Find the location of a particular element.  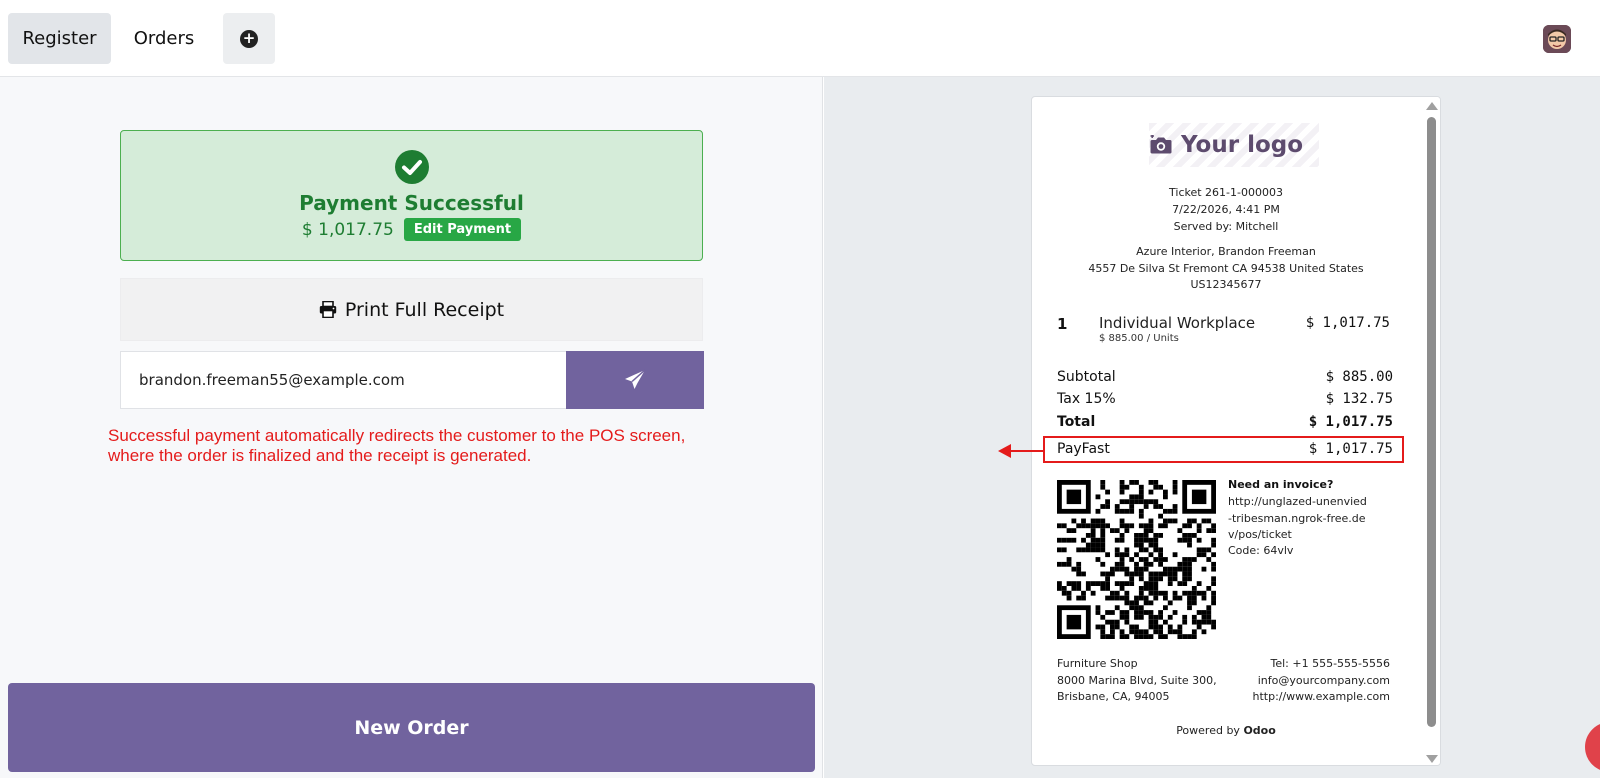

send-email-button is located at coordinates (635, 380).